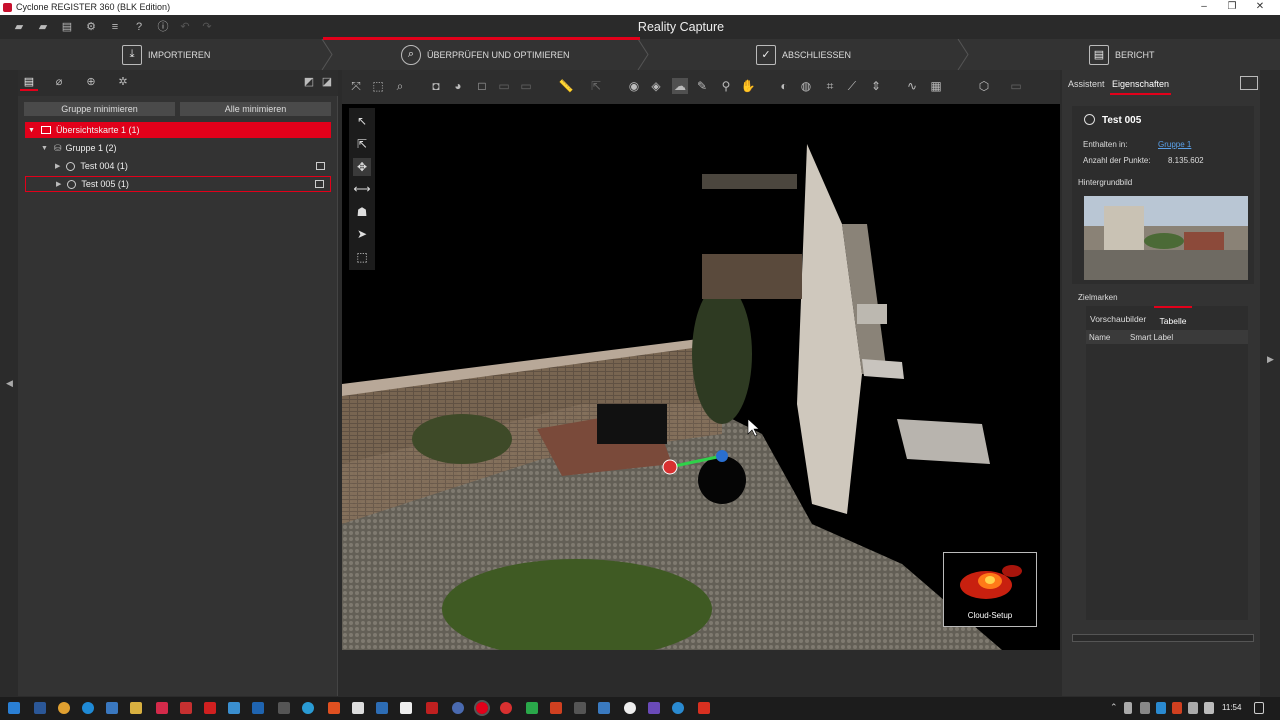 The width and height of the screenshot is (1280, 720). I want to click on align-icon: ⇕, so click(876, 86).